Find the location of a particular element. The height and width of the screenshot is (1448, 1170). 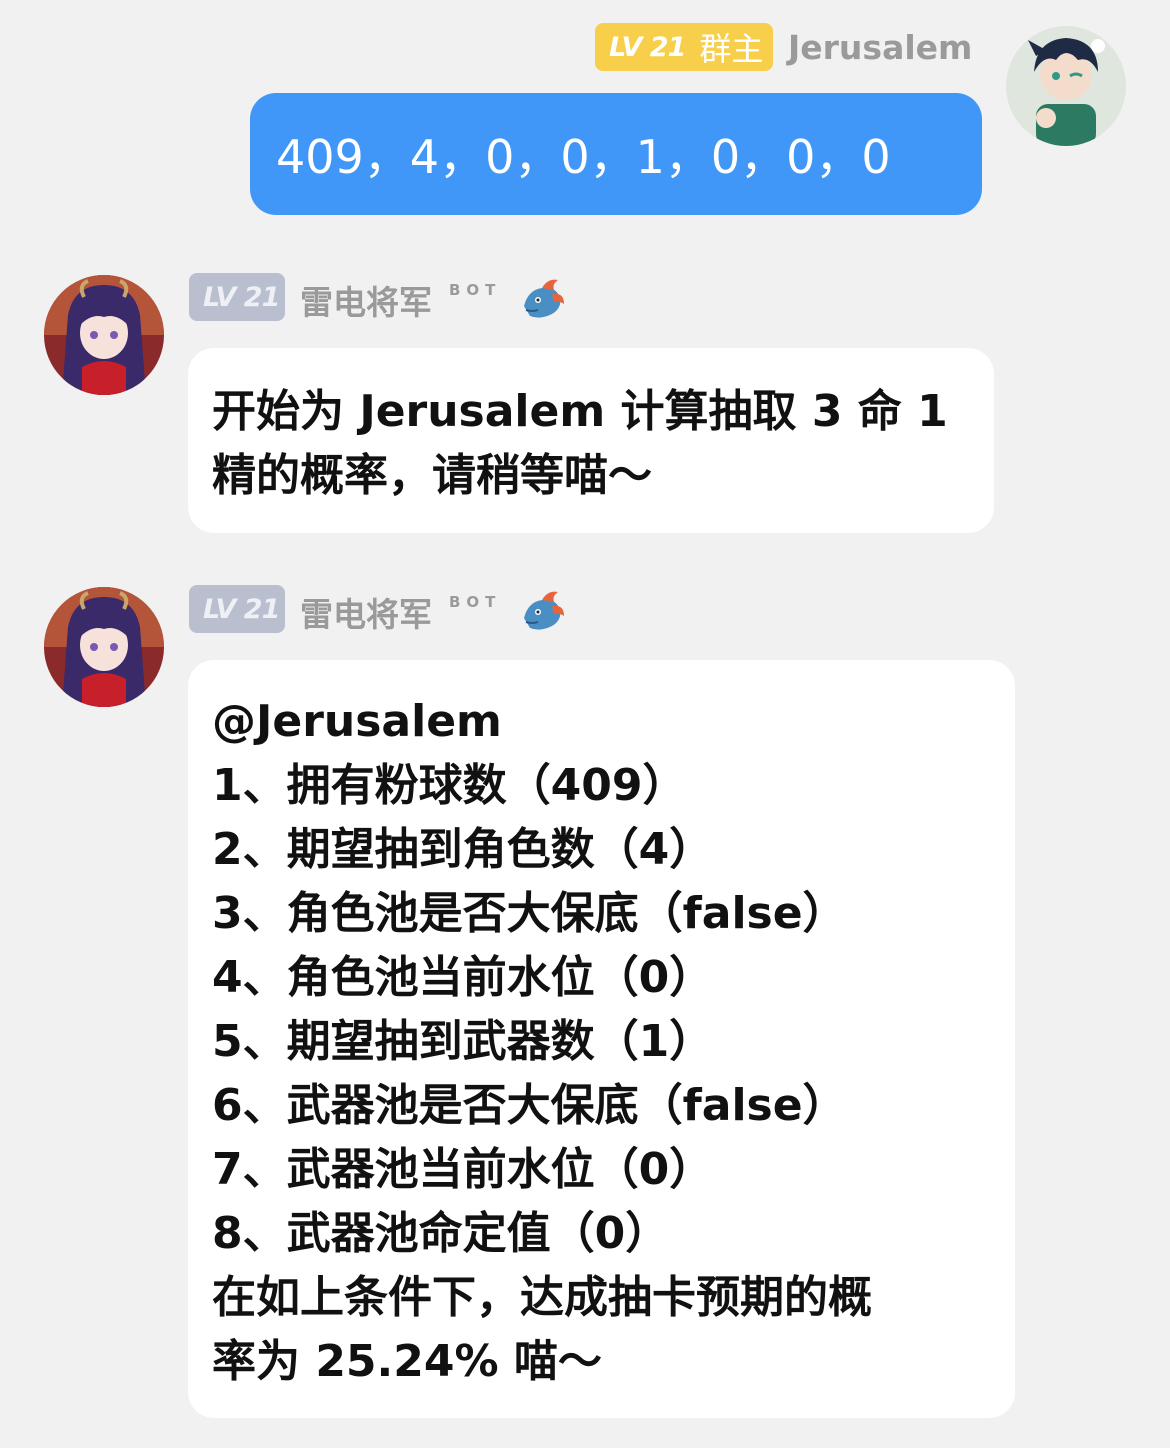

message-line: 6、武器池是否大保底（false） is located at coordinates (529, 1105).